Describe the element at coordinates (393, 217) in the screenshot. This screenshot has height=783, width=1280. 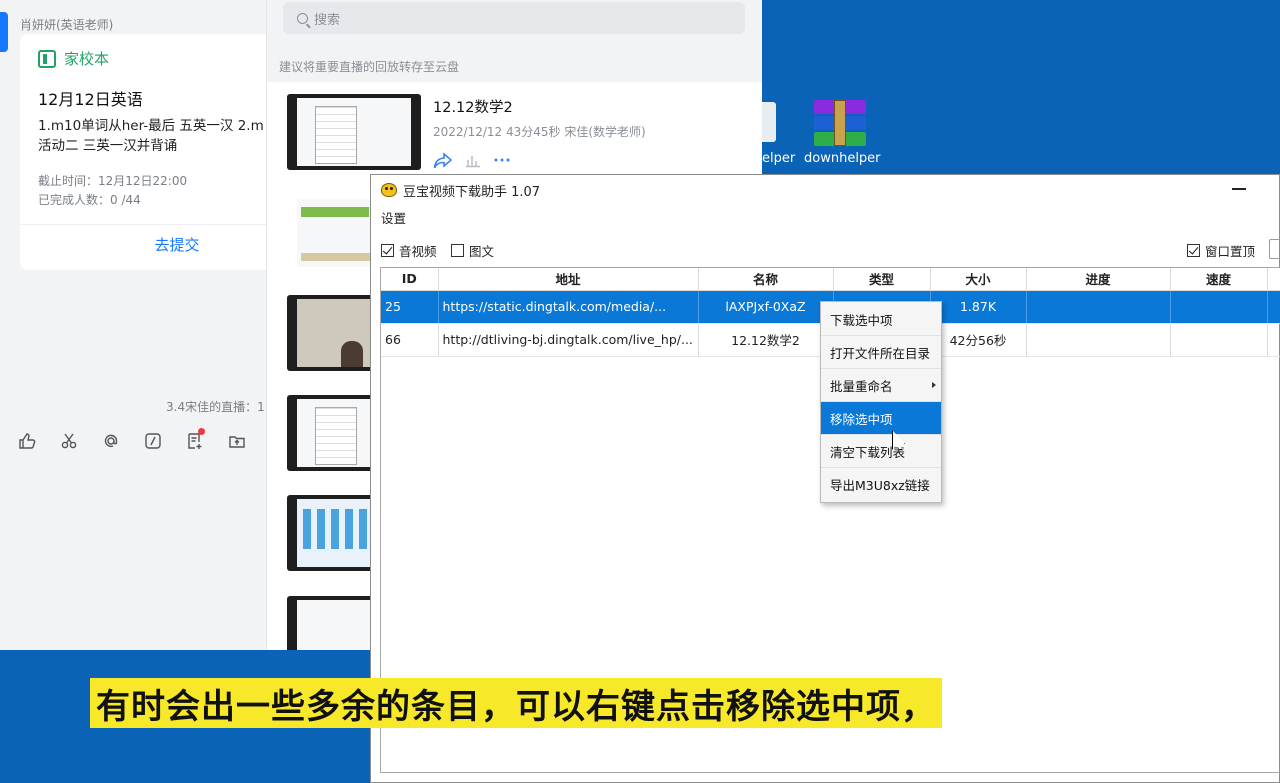
I see `menu-settings: 设置` at that location.